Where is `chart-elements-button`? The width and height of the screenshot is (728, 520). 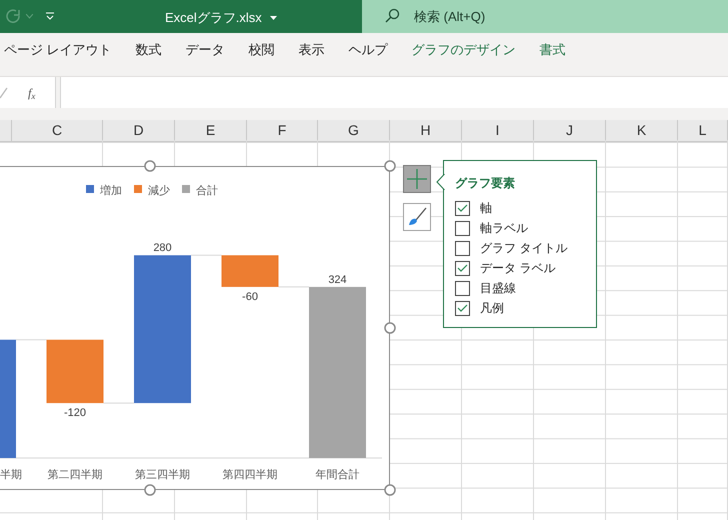 chart-elements-button is located at coordinates (417, 179).